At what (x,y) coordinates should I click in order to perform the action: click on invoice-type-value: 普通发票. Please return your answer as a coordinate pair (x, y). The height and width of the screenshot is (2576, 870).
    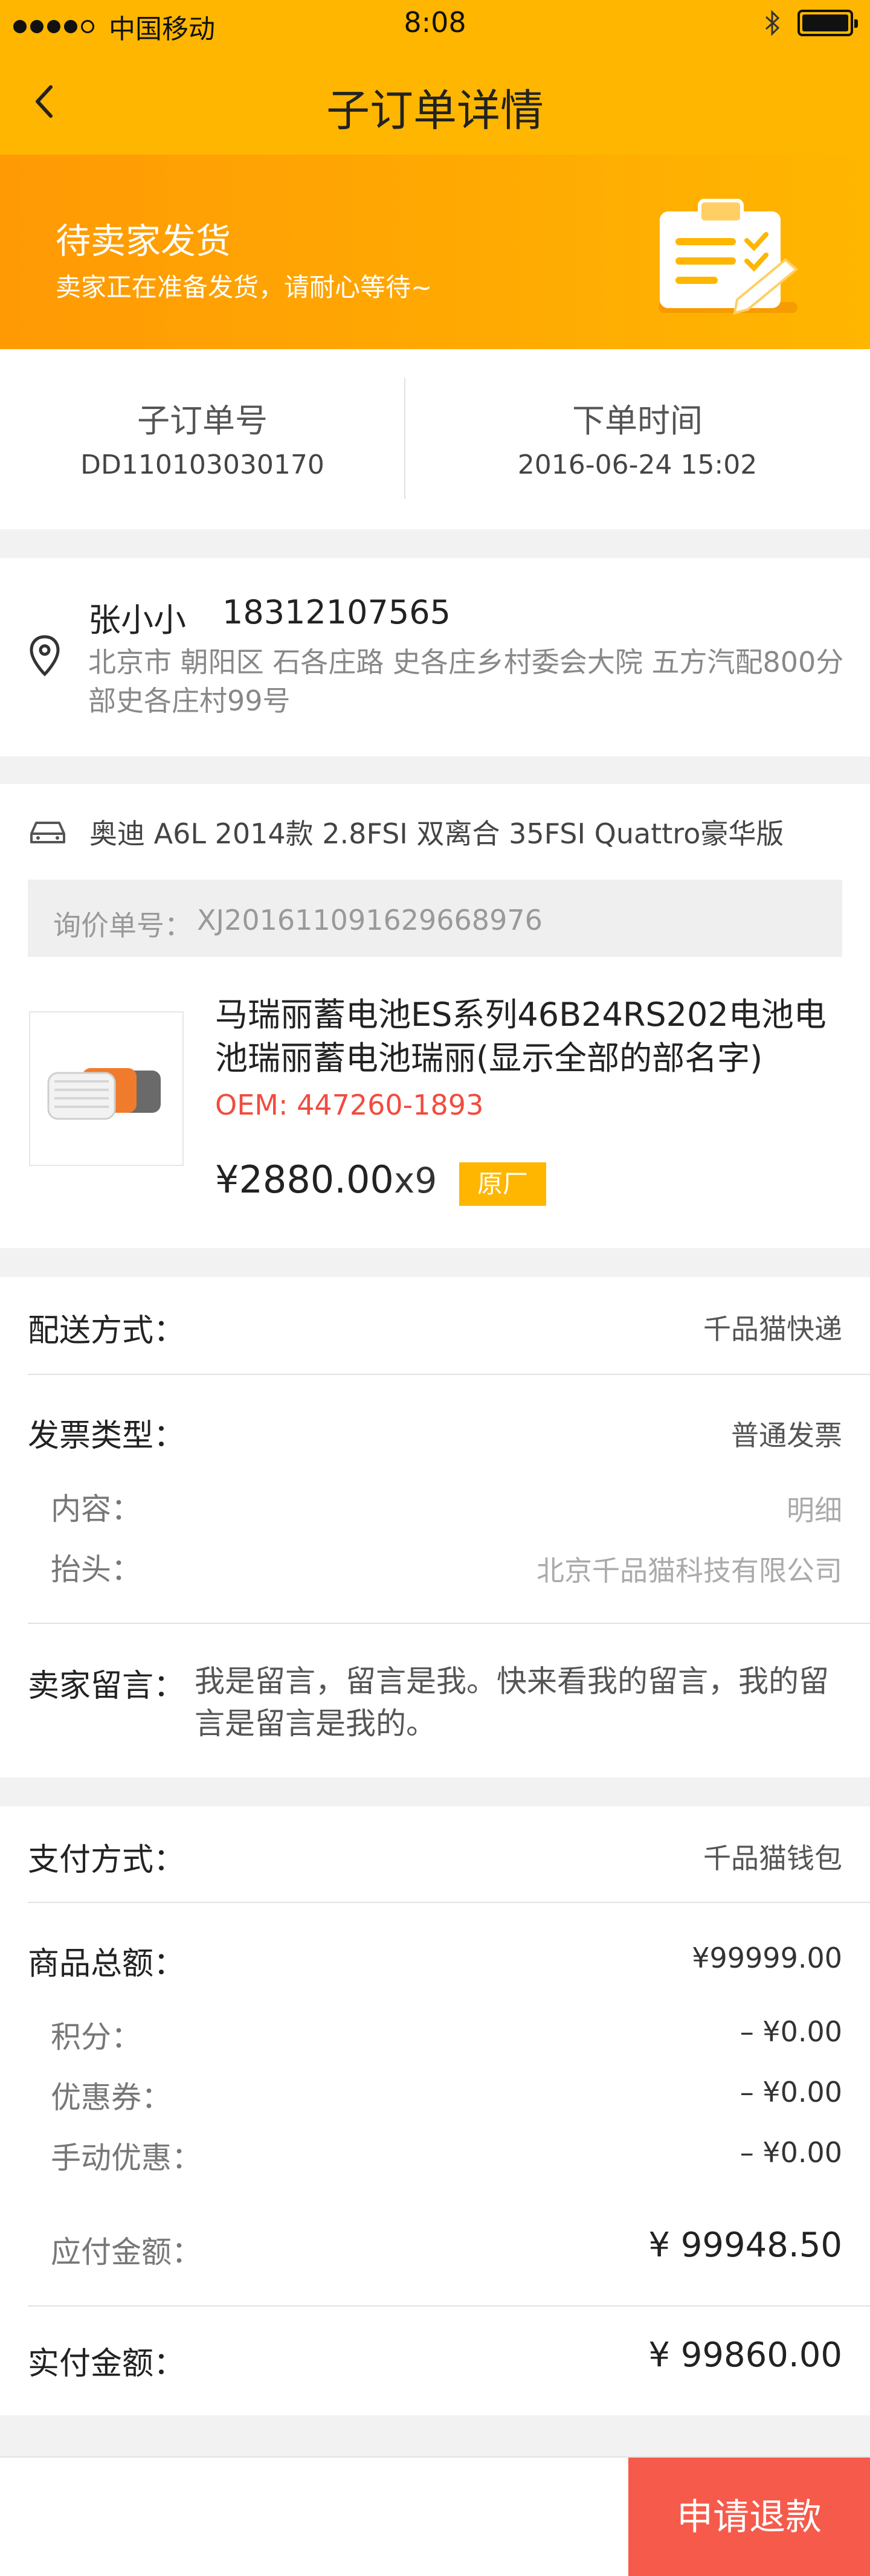
    Looking at the image, I should click on (786, 1435).